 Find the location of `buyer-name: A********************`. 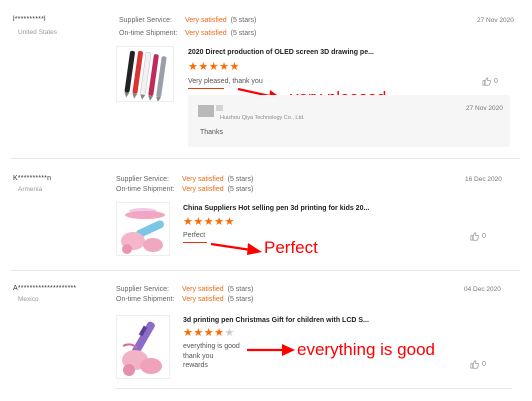

buyer-name: A******************** is located at coordinates (45, 288).